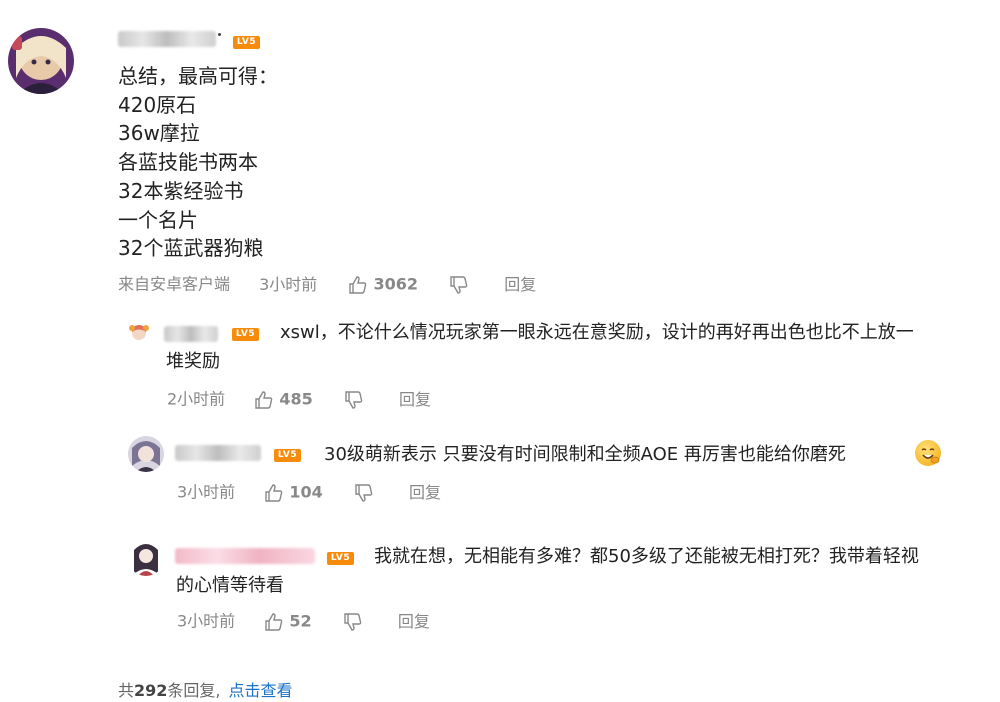 This screenshot has width=1000, height=702. Describe the element at coordinates (151, 690) in the screenshot. I see `reply-total-count: 292` at that location.